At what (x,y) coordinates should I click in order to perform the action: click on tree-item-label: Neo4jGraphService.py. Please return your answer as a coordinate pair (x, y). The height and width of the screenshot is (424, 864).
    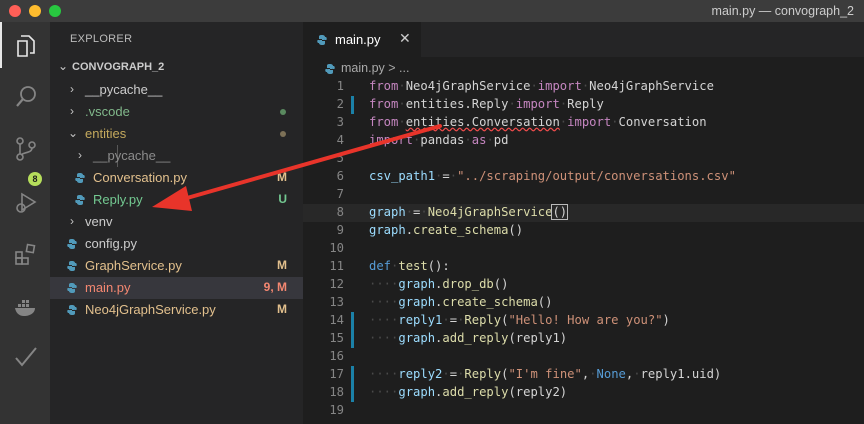
    Looking at the image, I should click on (150, 309).